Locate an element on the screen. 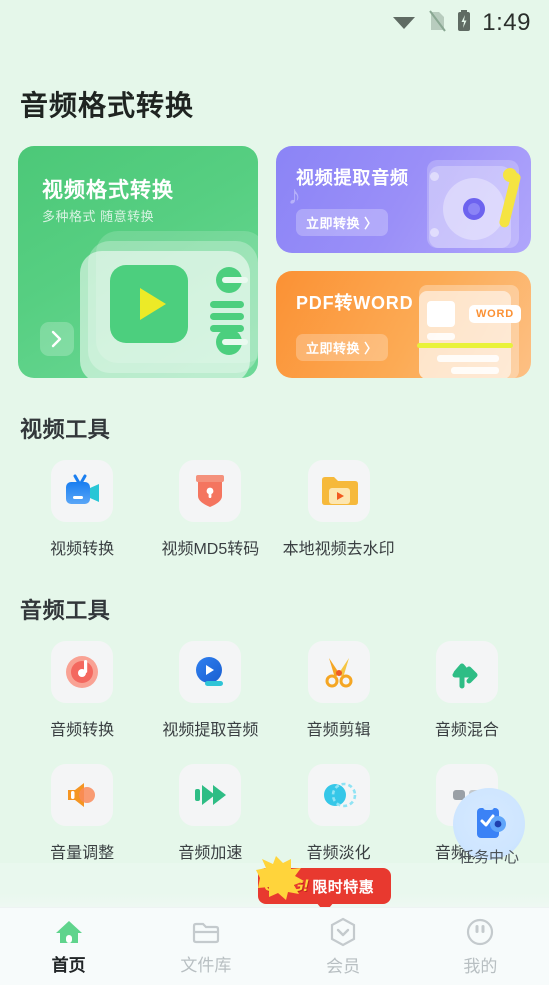 Image resolution: width=549 pixels, height=985 pixels. promo-body: OMG! 限时特惠 is located at coordinates (323, 880).